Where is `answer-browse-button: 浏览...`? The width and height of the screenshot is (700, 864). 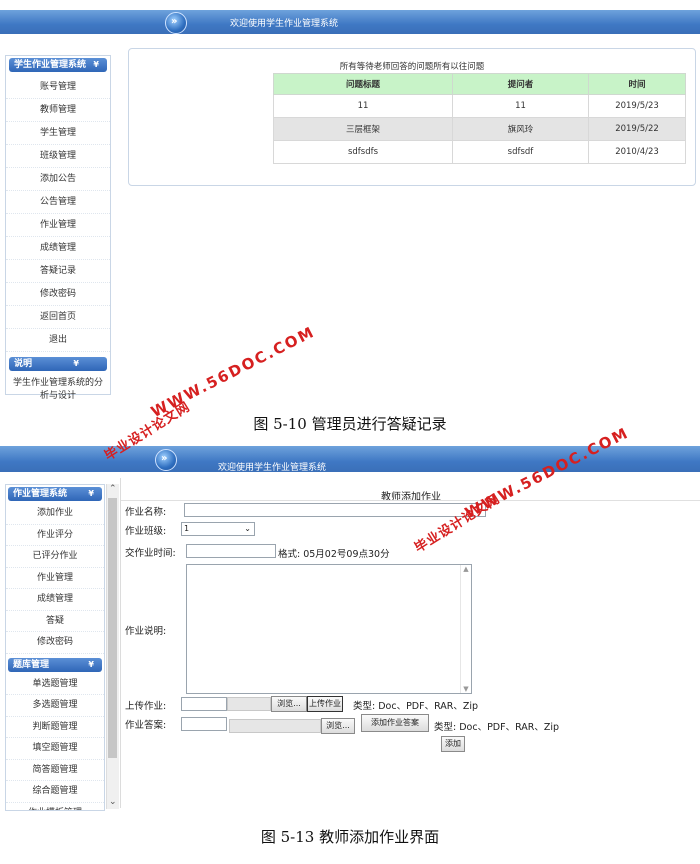 answer-browse-button: 浏览... is located at coordinates (338, 726).